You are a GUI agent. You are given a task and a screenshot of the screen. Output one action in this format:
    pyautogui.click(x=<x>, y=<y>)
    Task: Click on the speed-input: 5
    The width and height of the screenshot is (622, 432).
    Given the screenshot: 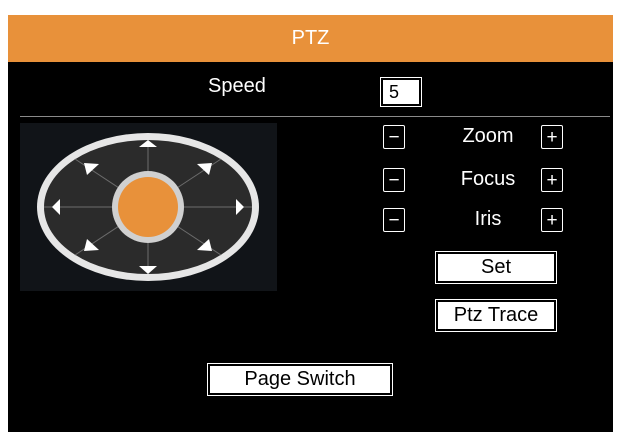 What is the action you would take?
    pyautogui.click(x=401, y=92)
    